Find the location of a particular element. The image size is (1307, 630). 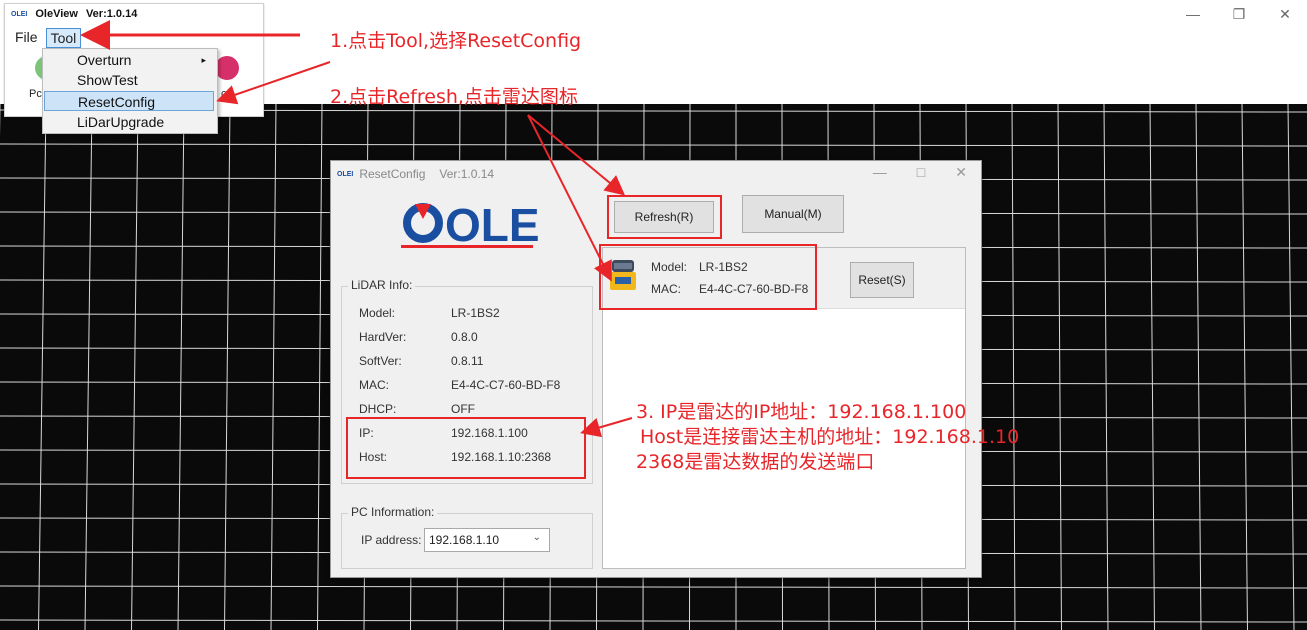

annotation-step3-line2: Host是连接雷达主机的地址：192.168.1.10 is located at coordinates (830, 437).